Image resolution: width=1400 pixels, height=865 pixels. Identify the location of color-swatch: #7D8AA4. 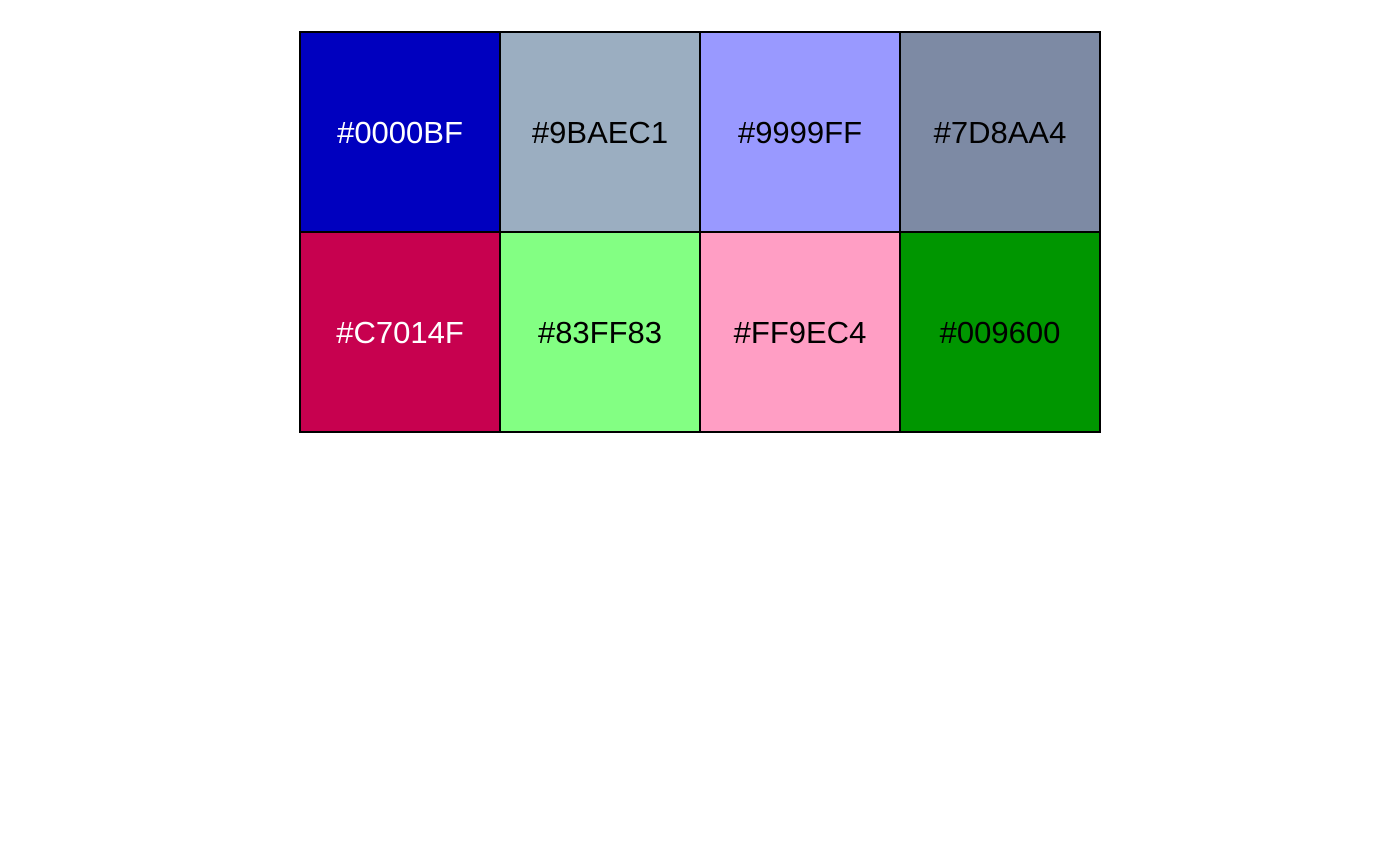
(1000, 132).